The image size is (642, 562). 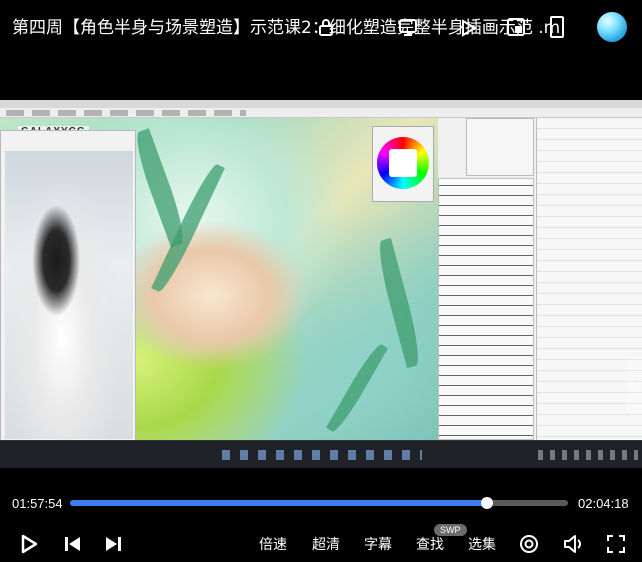 What do you see at coordinates (612, 27) in the screenshot?
I see `assistant-bubble-icon` at bounding box center [612, 27].